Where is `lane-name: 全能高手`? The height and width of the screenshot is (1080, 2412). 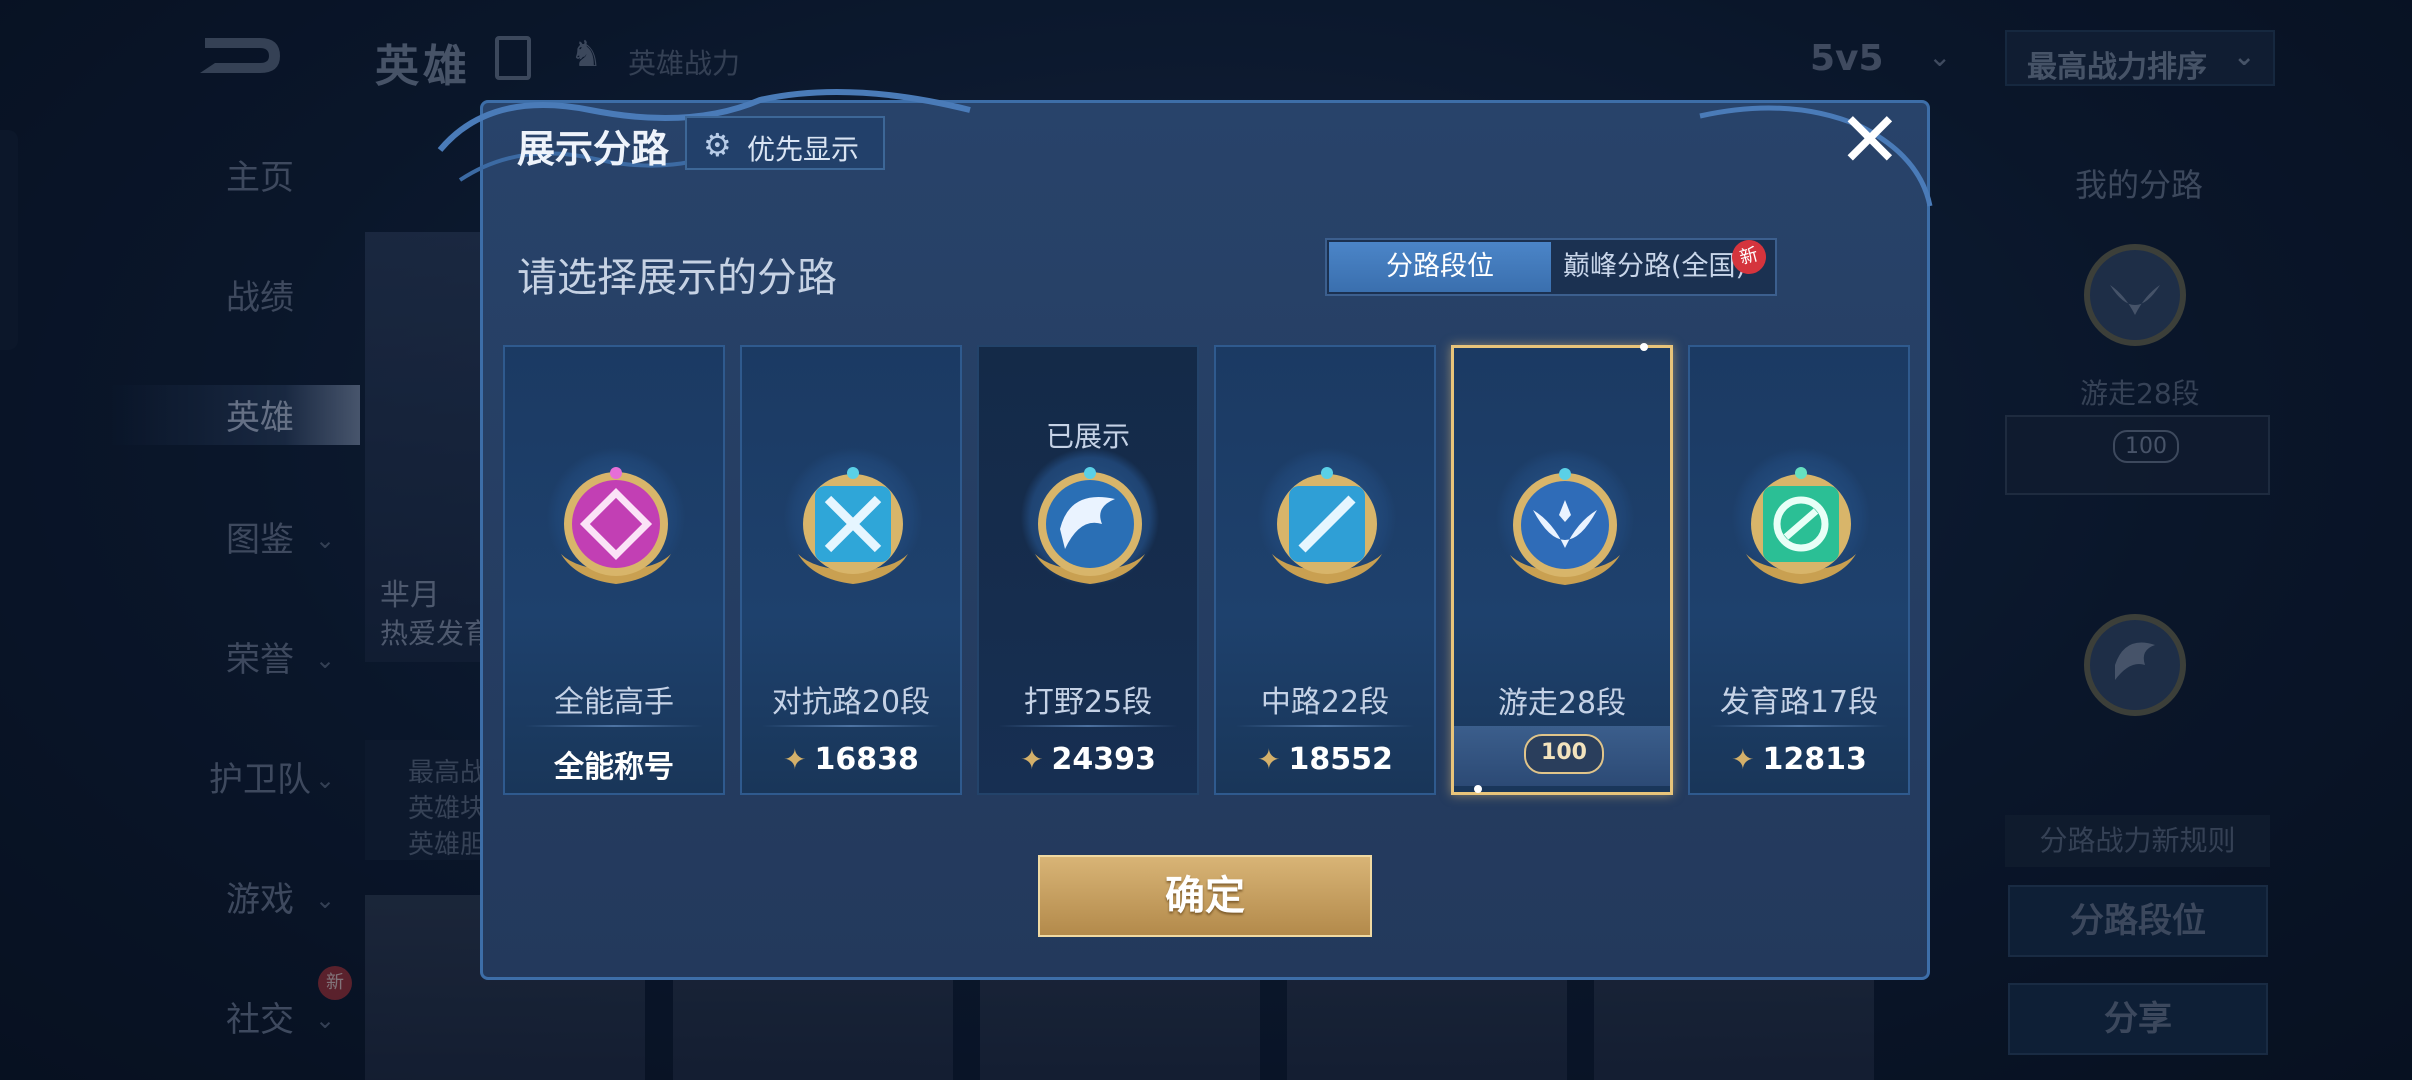 lane-name: 全能高手 is located at coordinates (614, 702).